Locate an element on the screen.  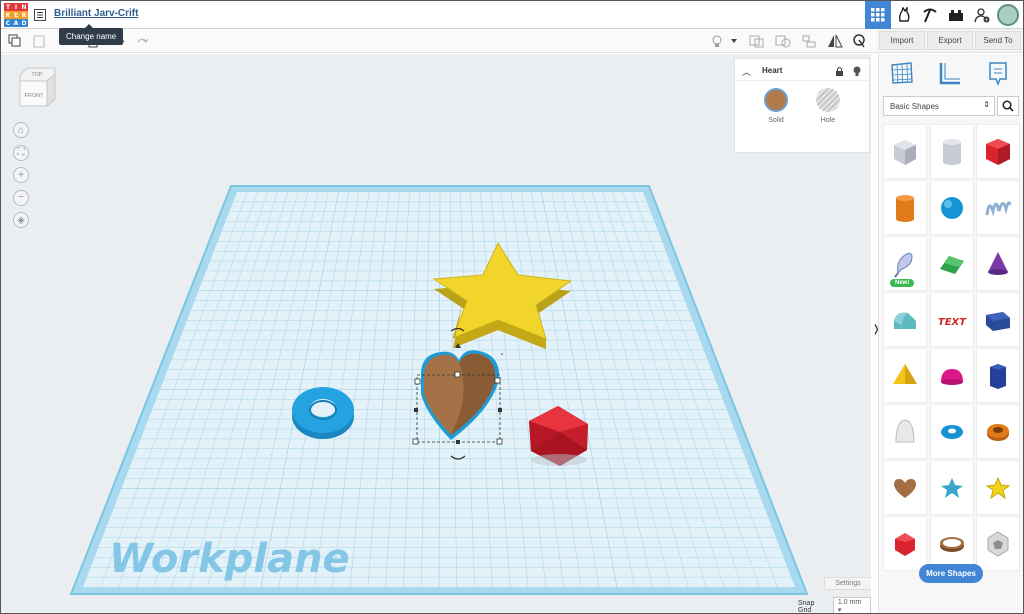
shape-grid: New! TEXT is located at coordinates (951, 347).